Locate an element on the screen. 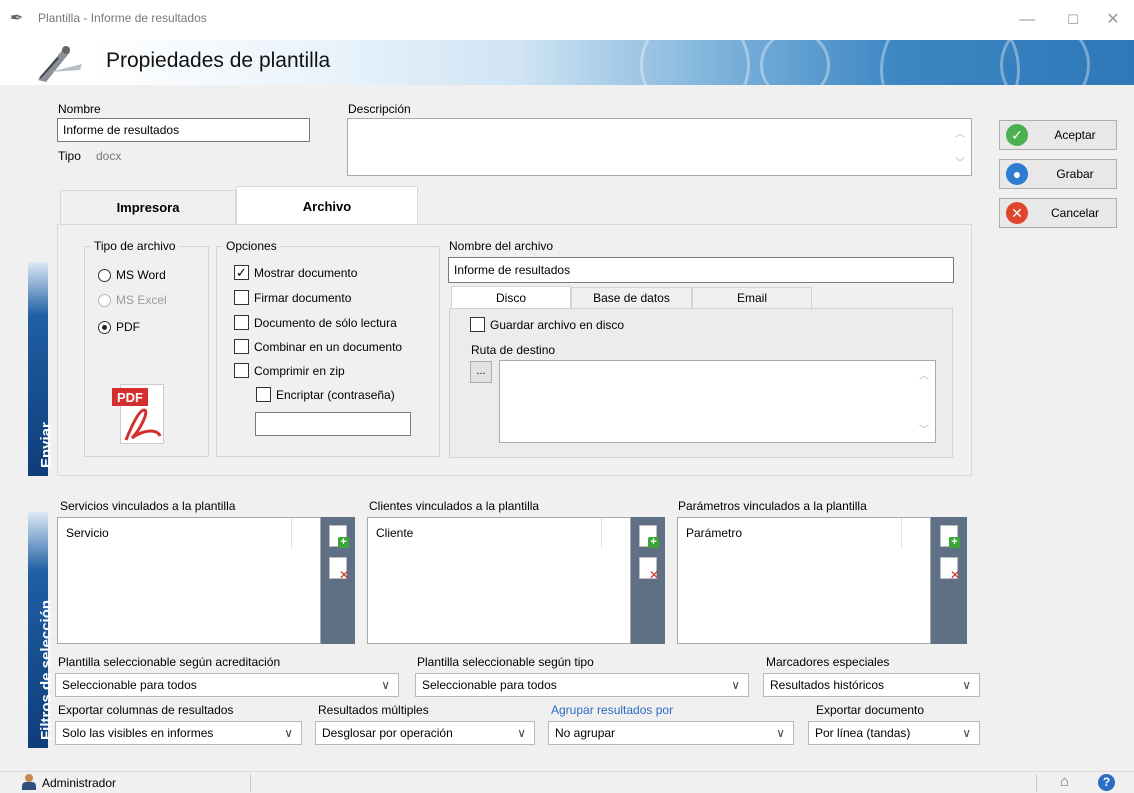 This screenshot has width=1134, height=793. checkbox-mostrar-documento: ✓ Mostrar documento is located at coordinates (295, 272).